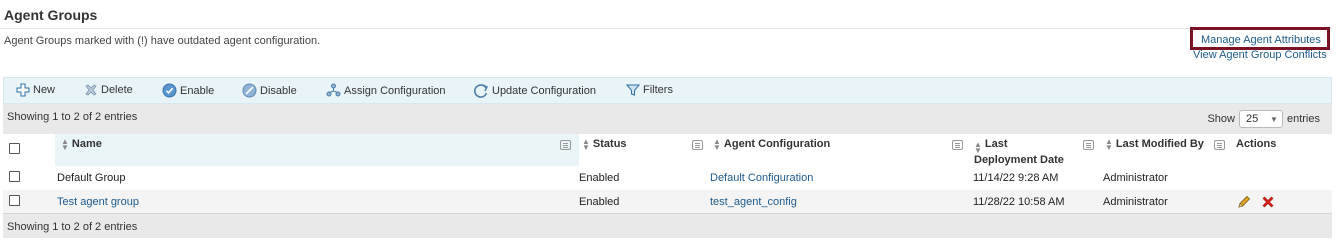 The height and width of the screenshot is (250, 1338). I want to click on new-icon, so click(23, 90).